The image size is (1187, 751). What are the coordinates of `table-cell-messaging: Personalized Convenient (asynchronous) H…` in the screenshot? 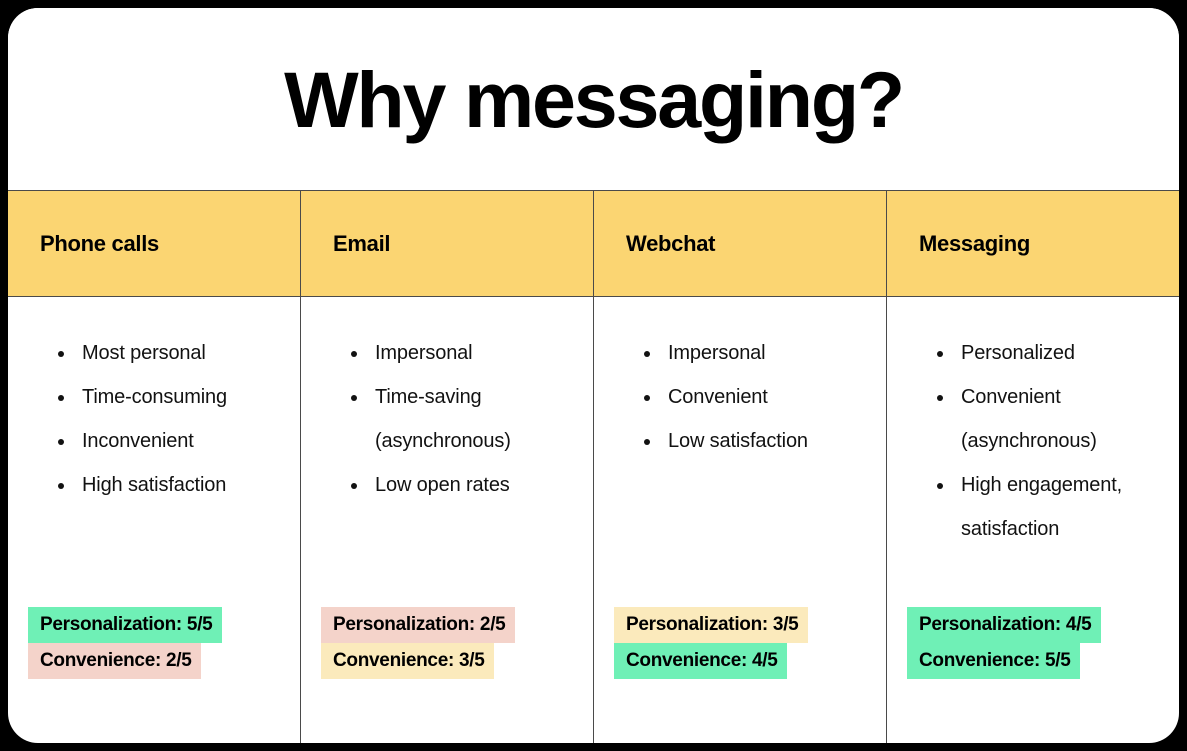 It's located at (1033, 520).